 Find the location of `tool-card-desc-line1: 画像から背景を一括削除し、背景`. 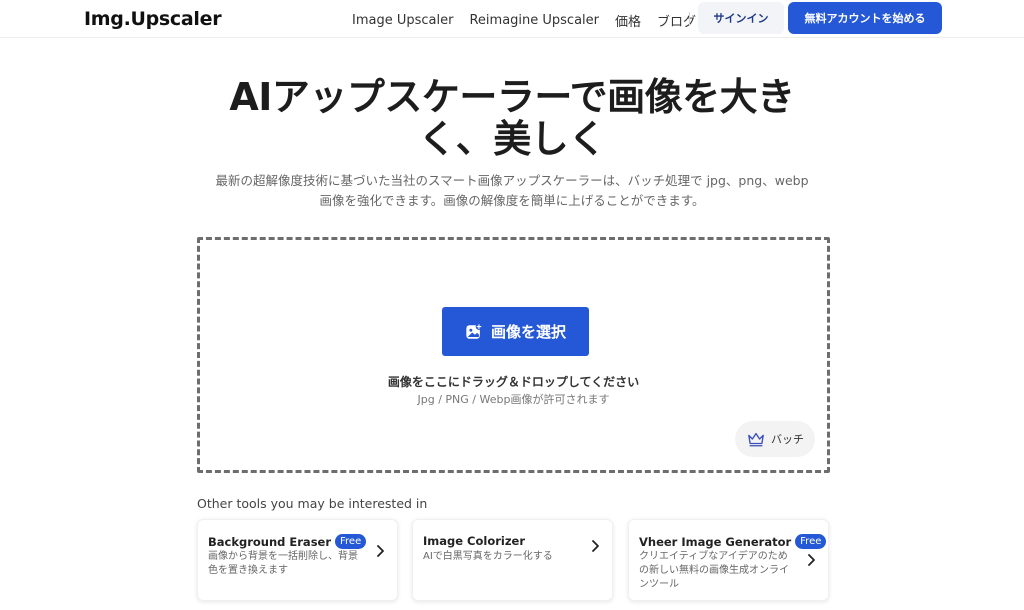

tool-card-desc-line1: 画像から背景を一括削除し、背景 is located at coordinates (283, 556).